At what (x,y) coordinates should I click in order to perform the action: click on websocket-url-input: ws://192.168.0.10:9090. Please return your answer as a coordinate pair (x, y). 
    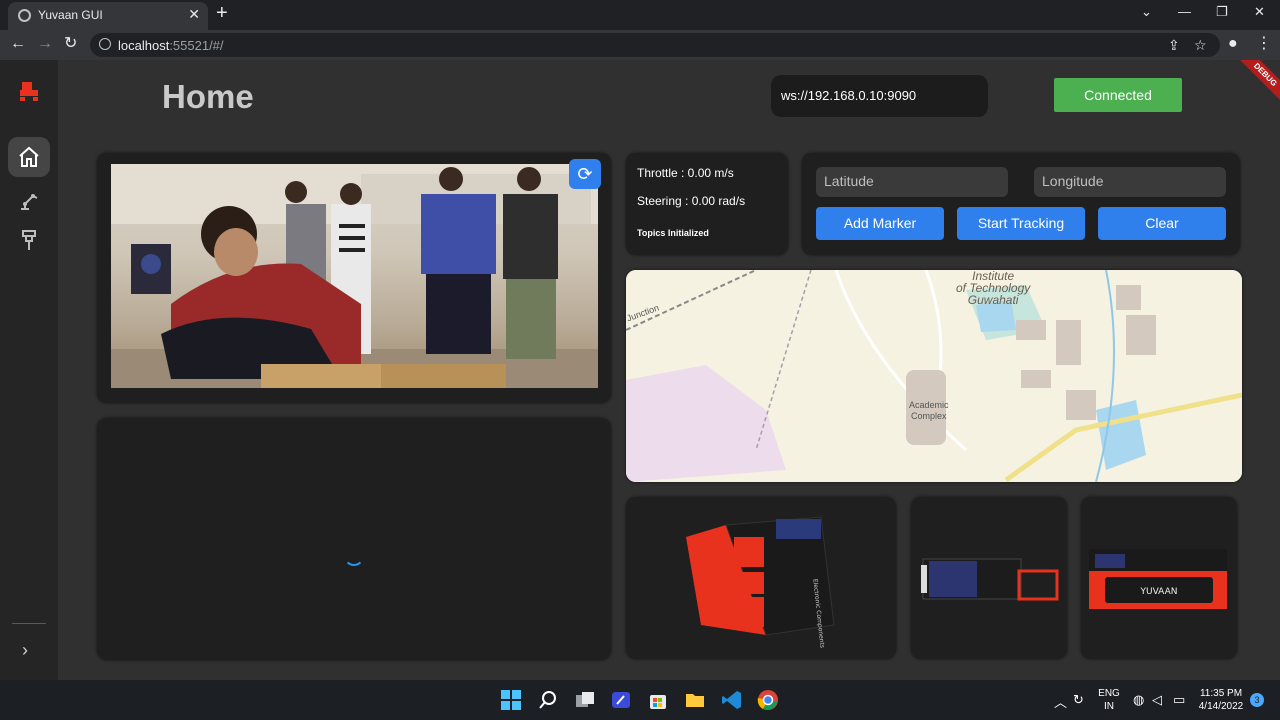
    Looking at the image, I should click on (879, 96).